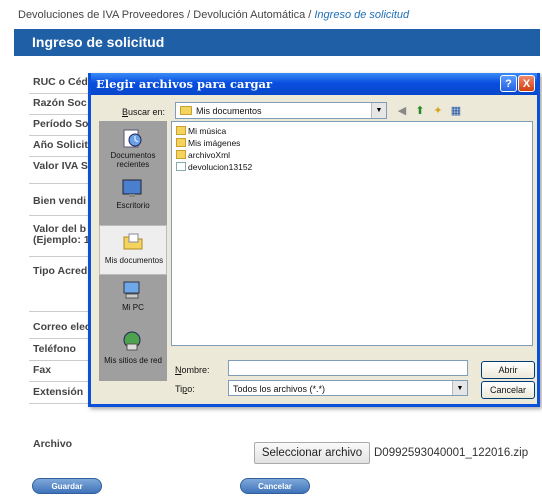  I want to click on label-extension: Extensión, so click(58, 392).